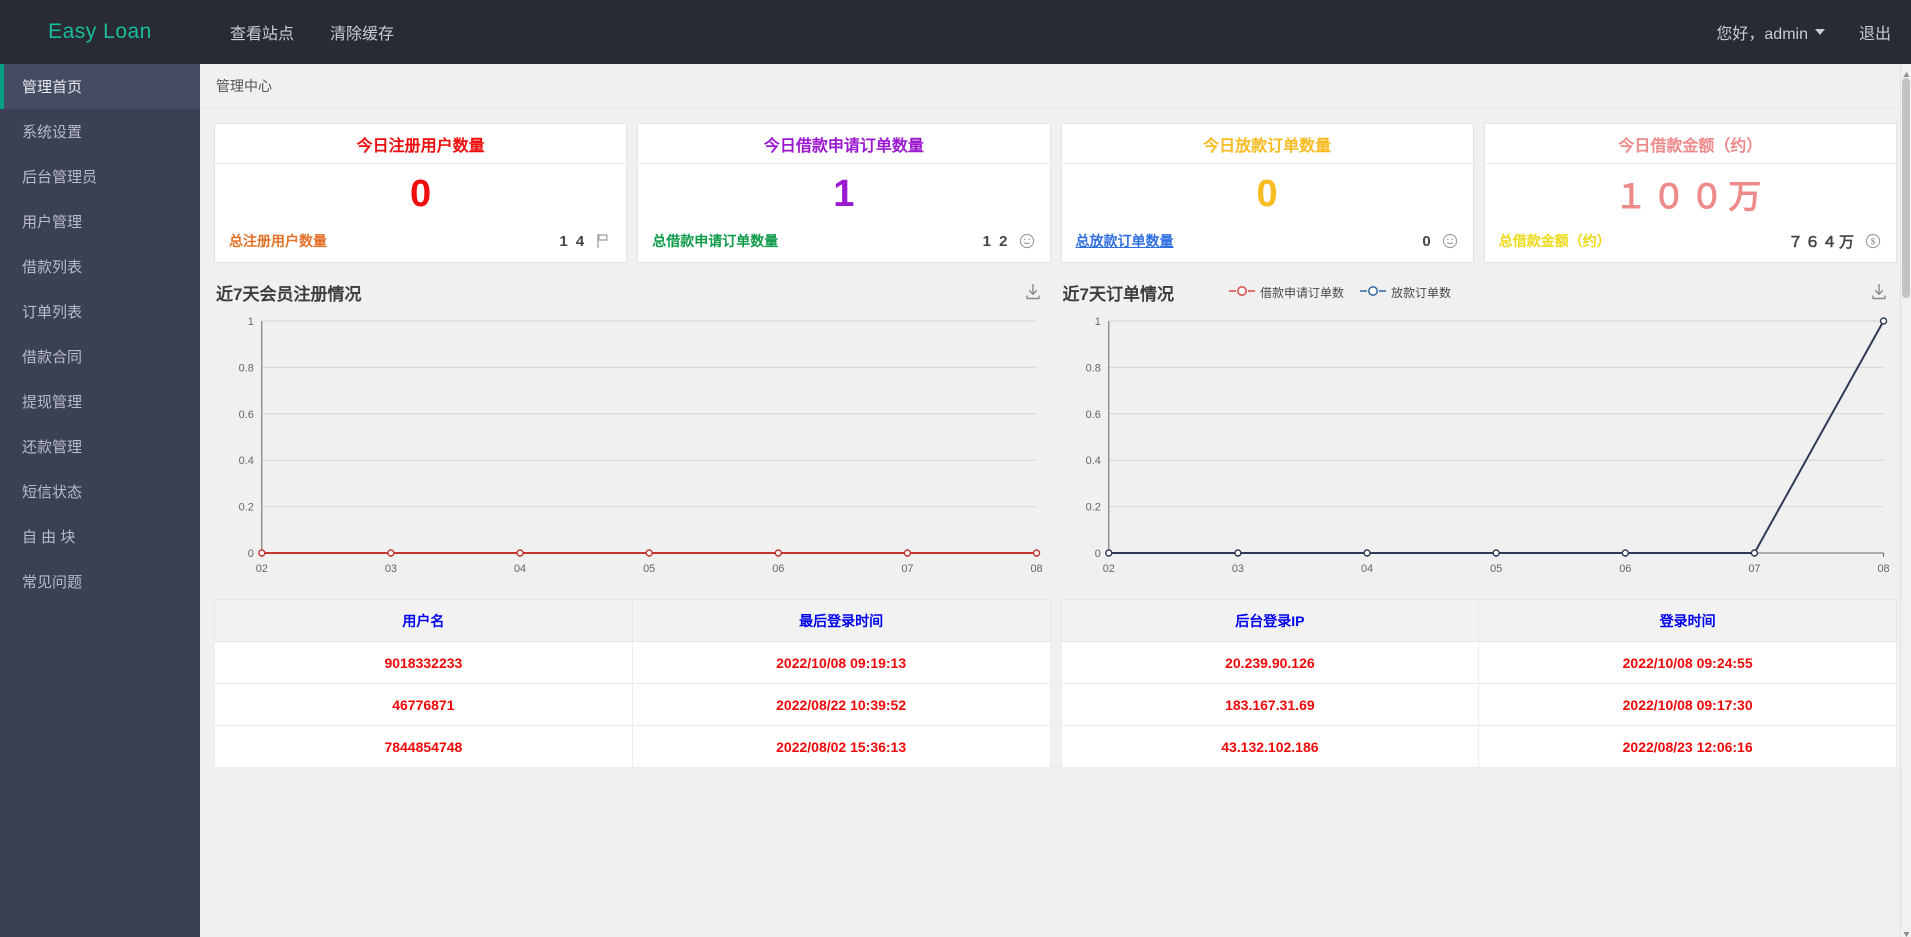  I want to click on table-header-row: 后台登录IP 登录时间, so click(1478, 620).